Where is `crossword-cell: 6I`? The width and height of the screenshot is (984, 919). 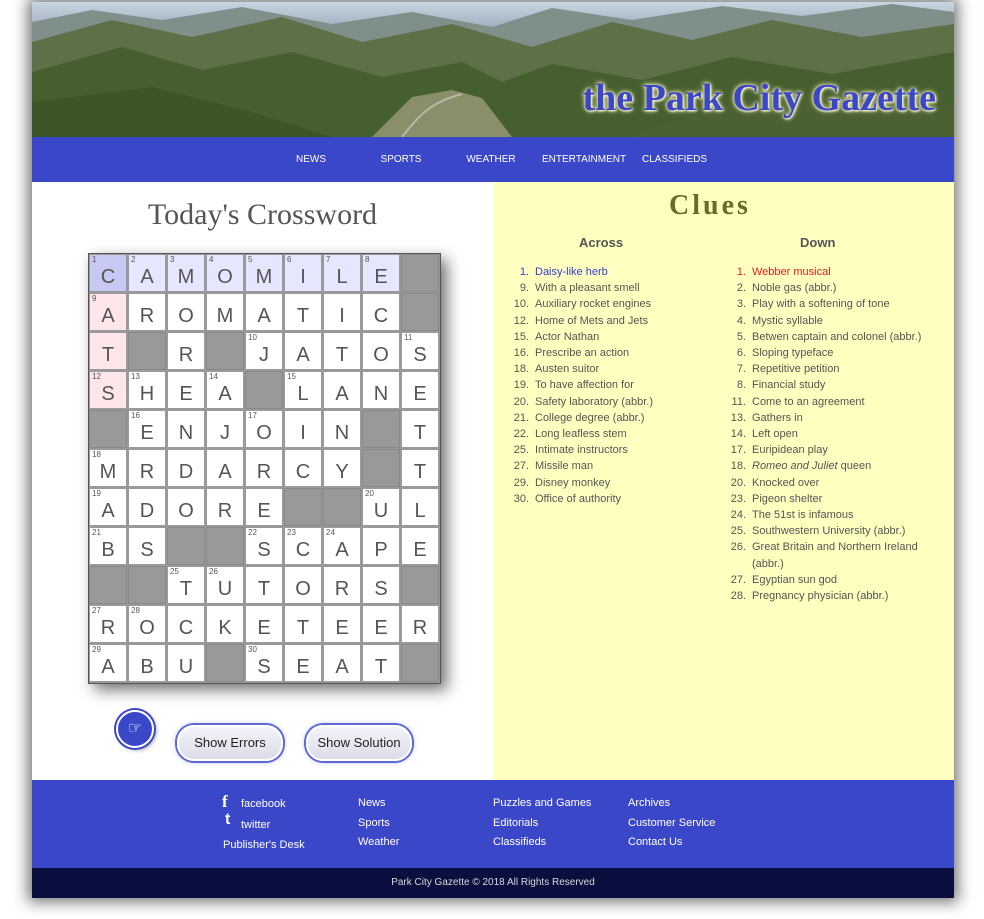 crossword-cell: 6I is located at coordinates (303, 273).